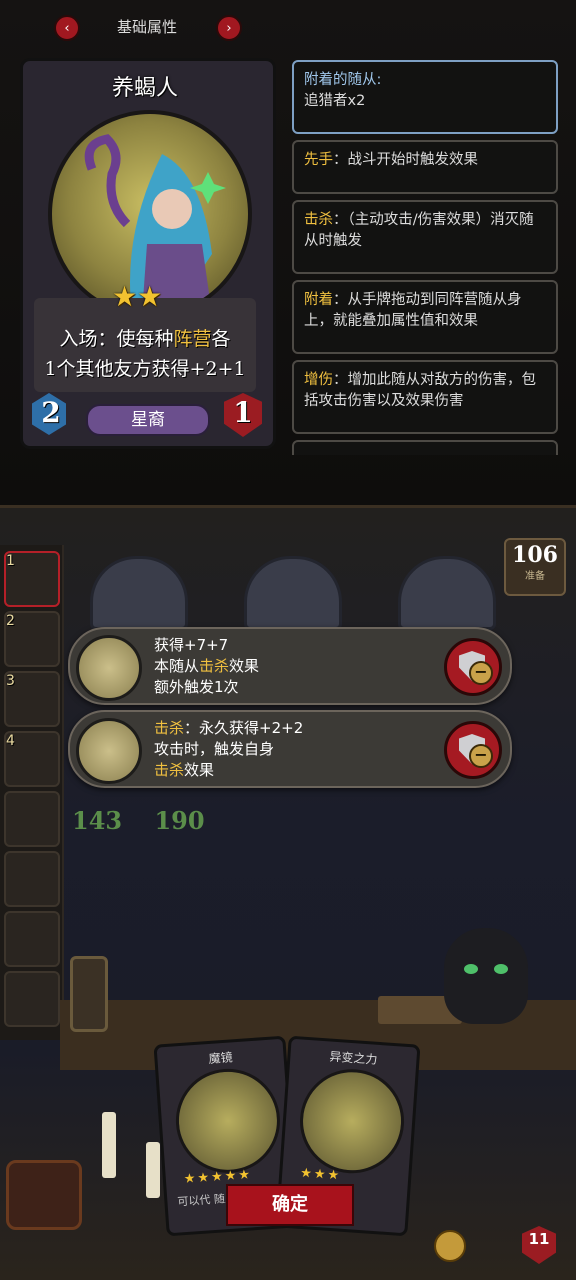 Image resolution: width=576 pixels, height=1280 pixels. I want to click on bowl-icon, so click(44, 1195).